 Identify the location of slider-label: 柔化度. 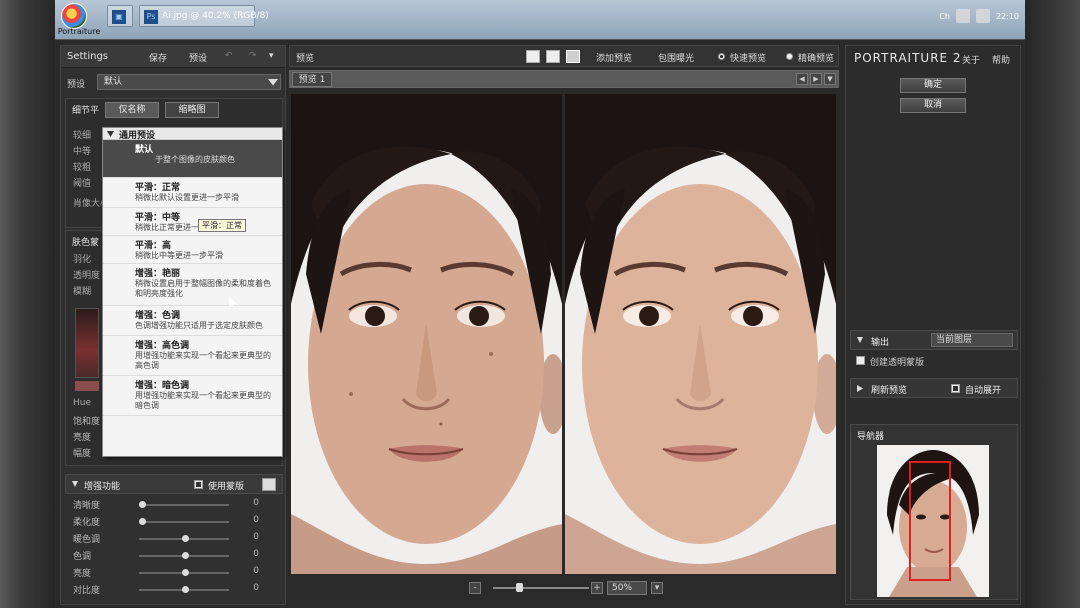
(87, 523).